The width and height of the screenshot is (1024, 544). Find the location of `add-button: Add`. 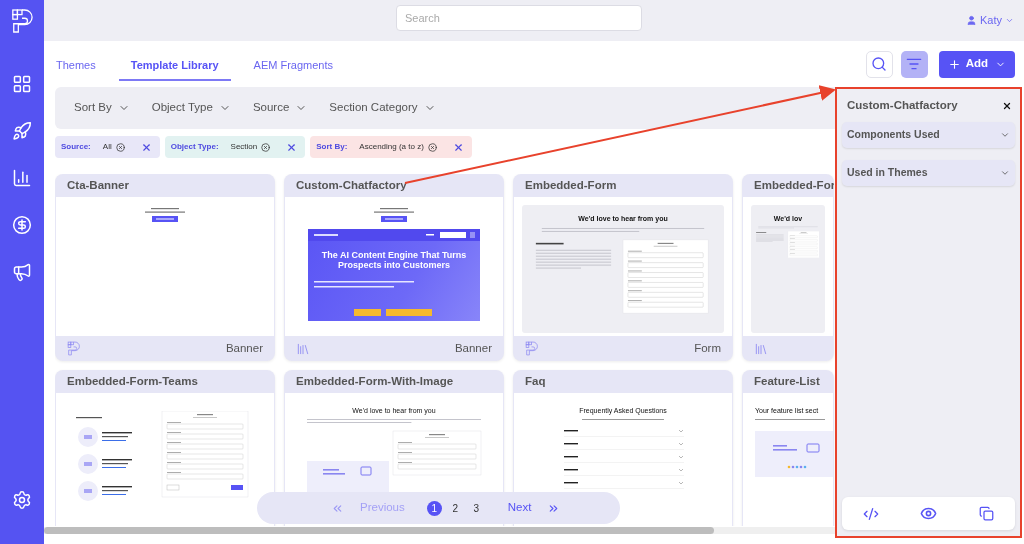

add-button: Add is located at coordinates (976, 64).